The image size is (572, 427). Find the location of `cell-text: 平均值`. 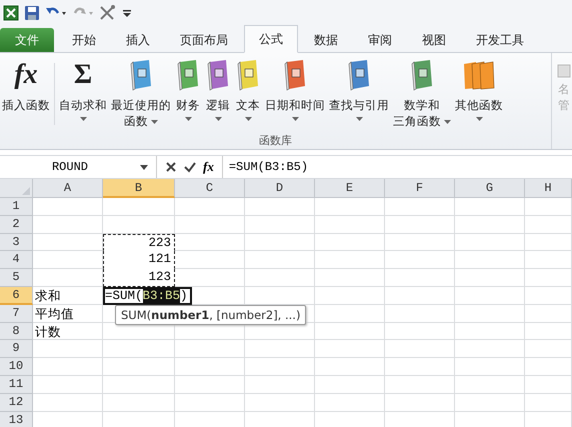

cell-text: 平均值 is located at coordinates (54, 313).